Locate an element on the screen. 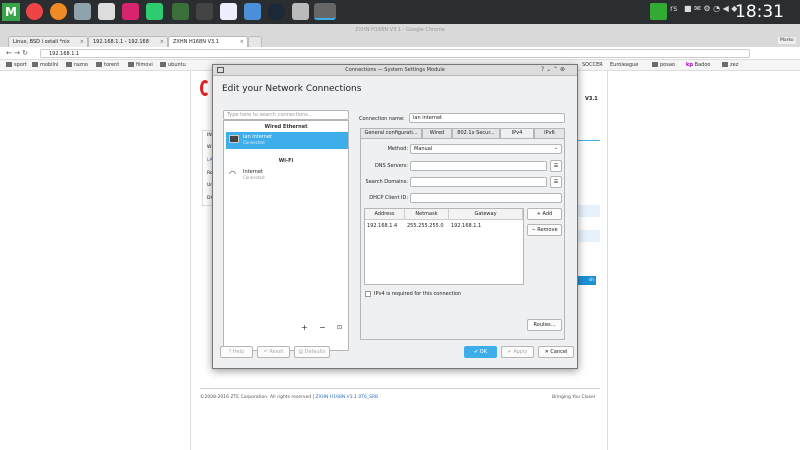 This screenshot has height=450, width=800. router-nav-item: W is located at coordinates (209, 147).